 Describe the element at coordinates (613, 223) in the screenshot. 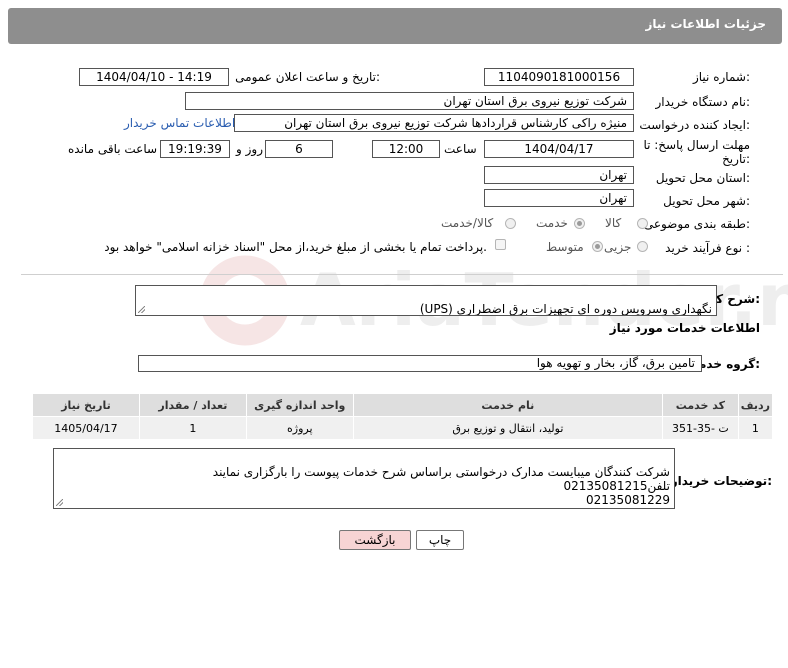

I see `category-option-goods: کالا` at that location.